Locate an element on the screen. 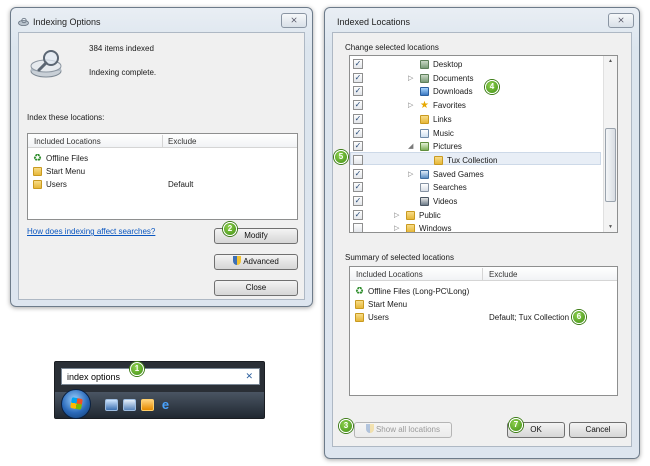  tree-item-label: Videos is located at coordinates (445, 201).